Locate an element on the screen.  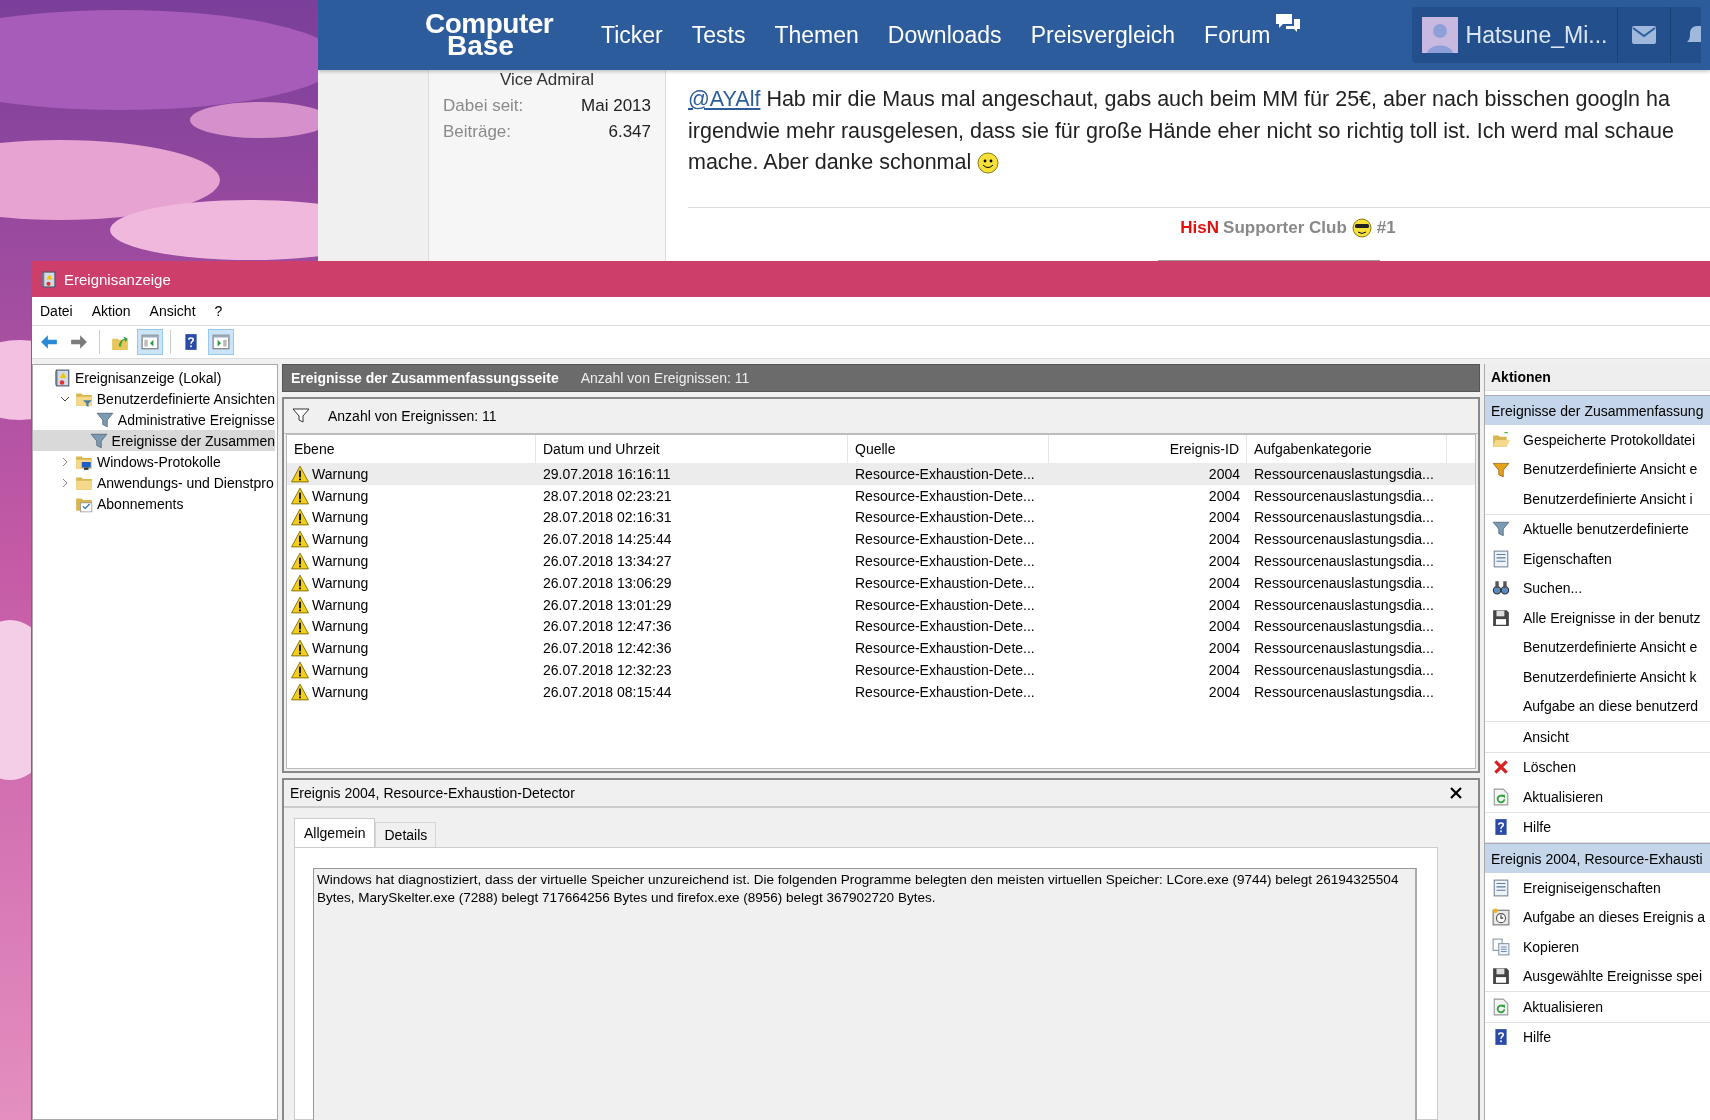
action-item: Benutzerdefinierte Ansicht k is located at coordinates (1597, 677).